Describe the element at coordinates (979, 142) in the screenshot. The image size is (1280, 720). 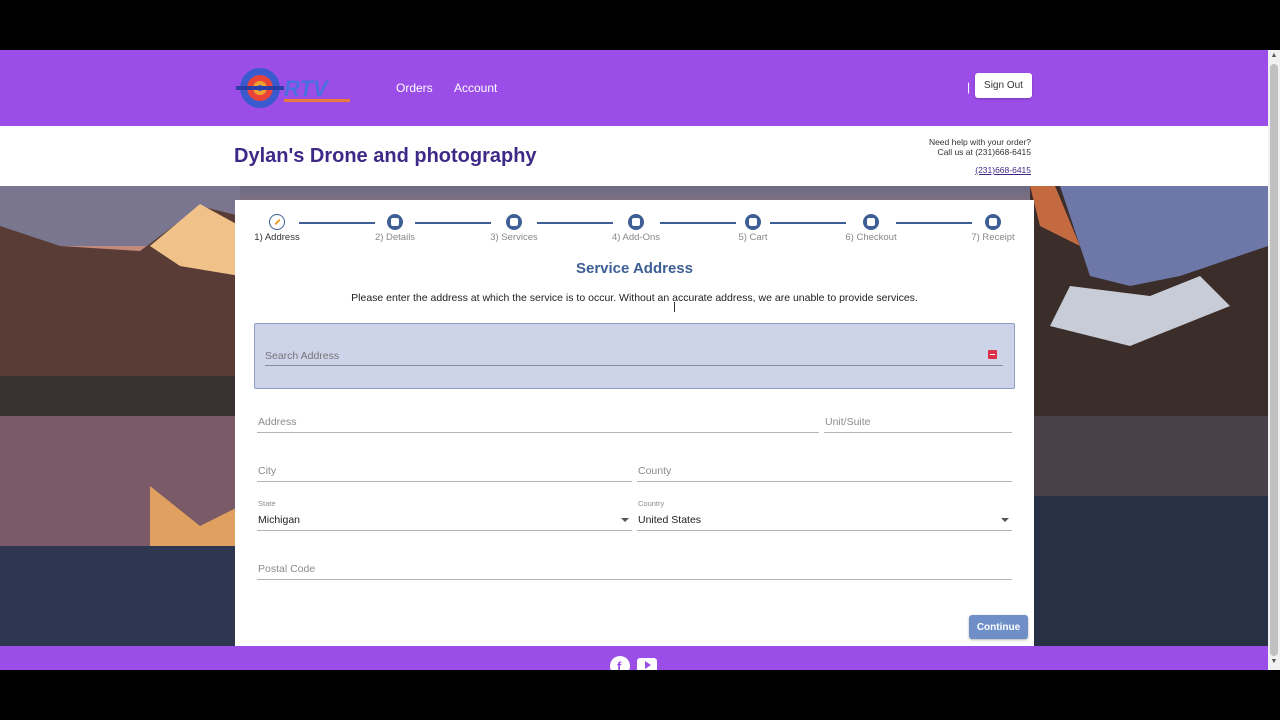
I see `help-line-1: Need help with your order?` at that location.